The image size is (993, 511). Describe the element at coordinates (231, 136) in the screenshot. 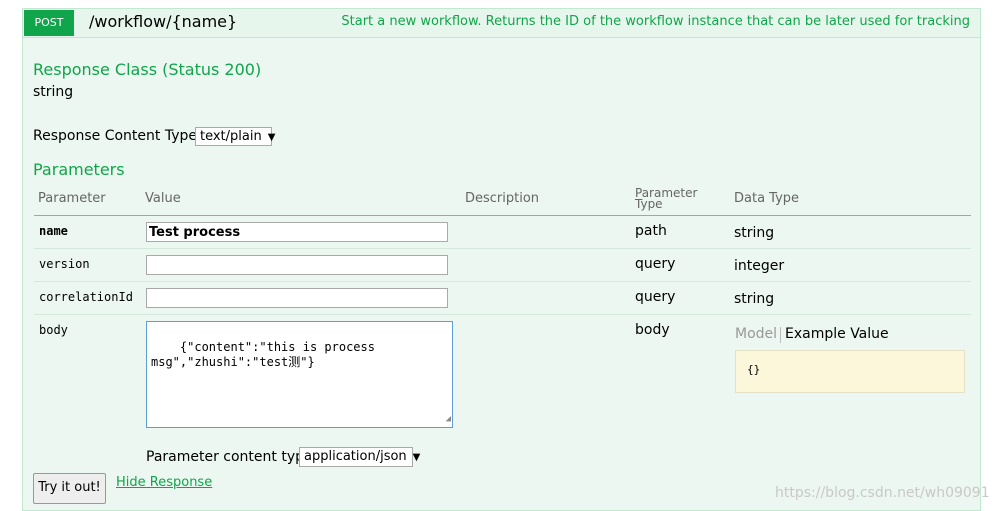

I see `response-content-type-value: text/plain` at that location.